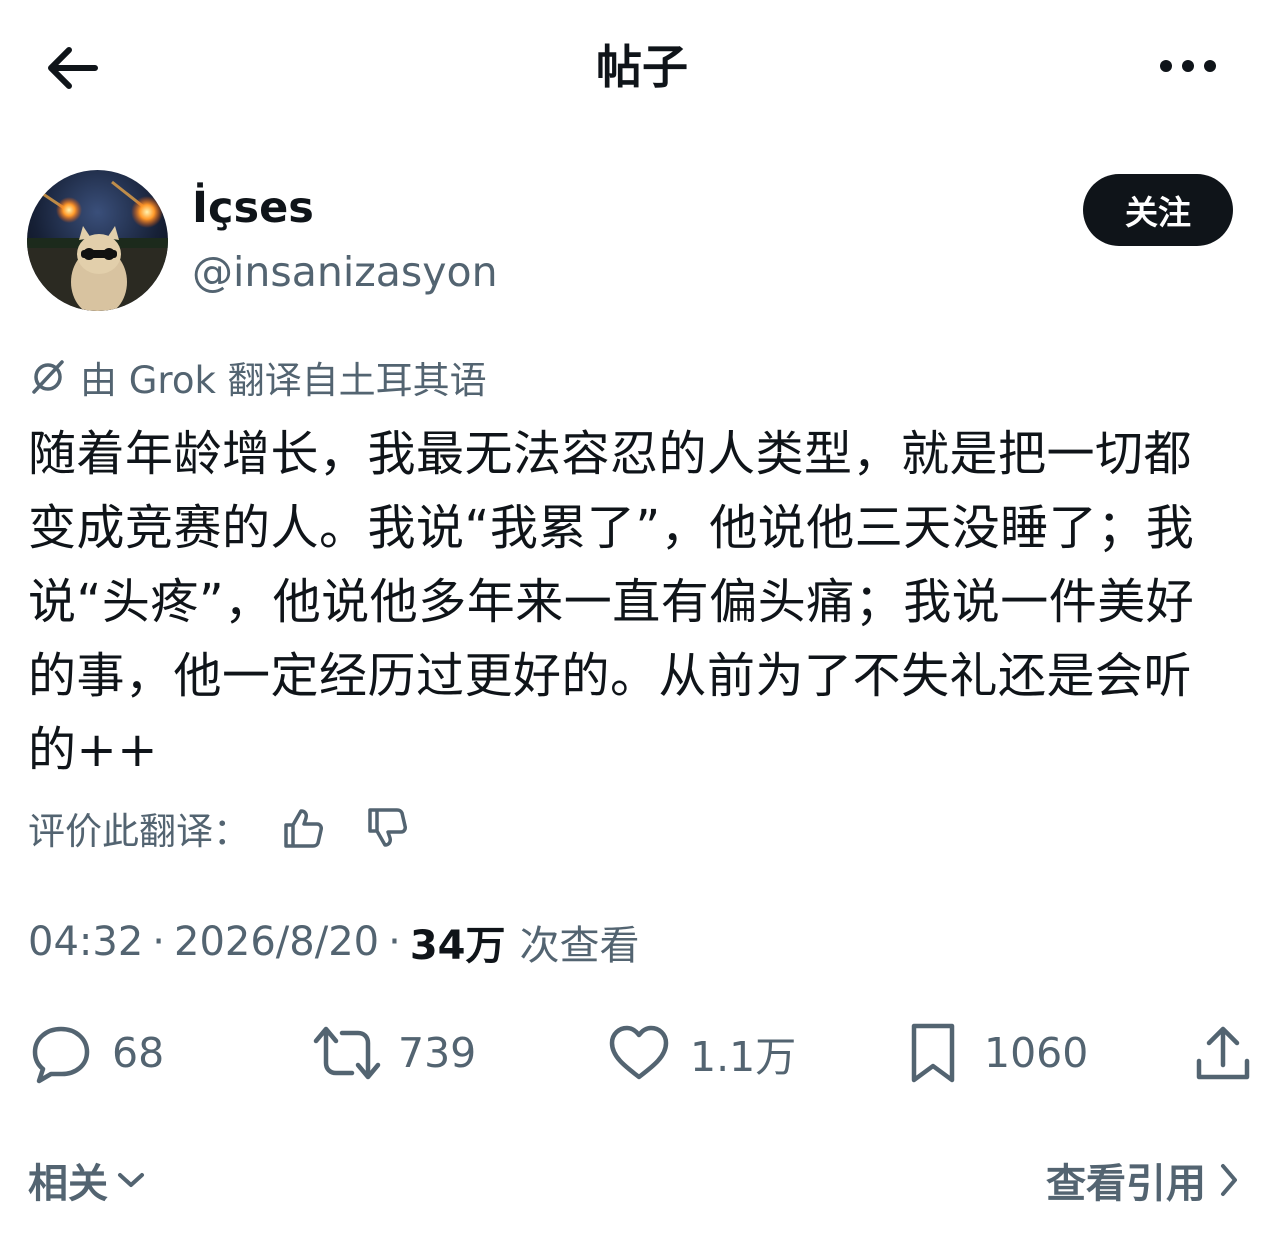  What do you see at coordinates (347, 1053) in the screenshot?
I see `repost-icon` at bounding box center [347, 1053].